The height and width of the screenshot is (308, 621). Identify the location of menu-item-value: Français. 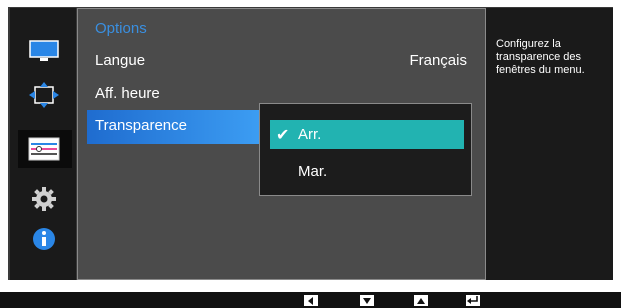
(438, 60).